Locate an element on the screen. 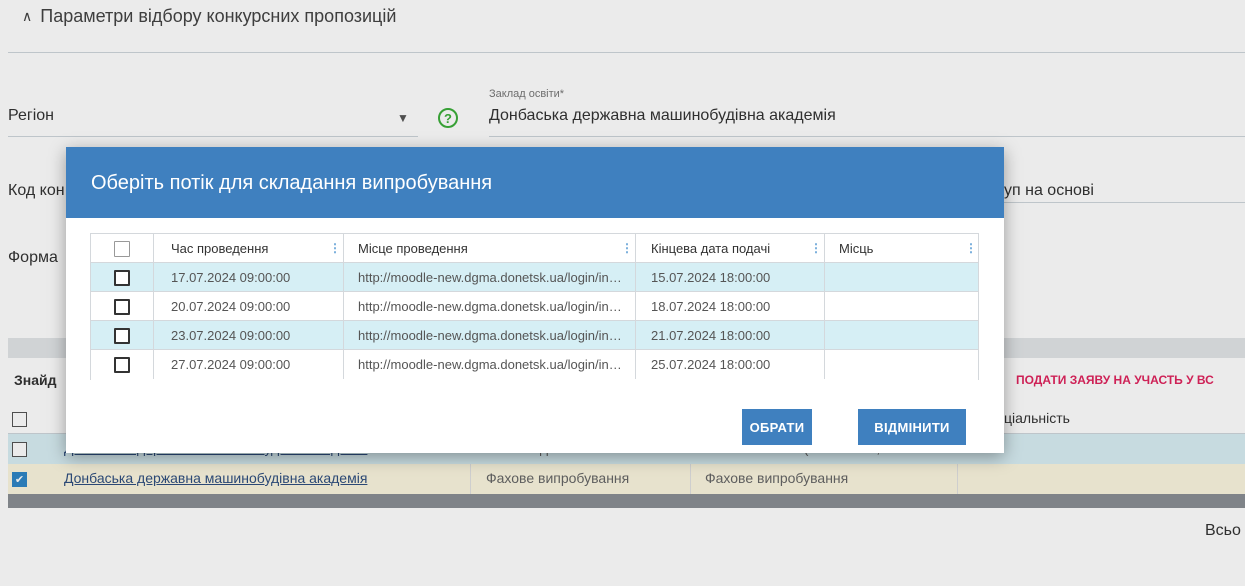  select-button: ОБРАТИ is located at coordinates (777, 427).